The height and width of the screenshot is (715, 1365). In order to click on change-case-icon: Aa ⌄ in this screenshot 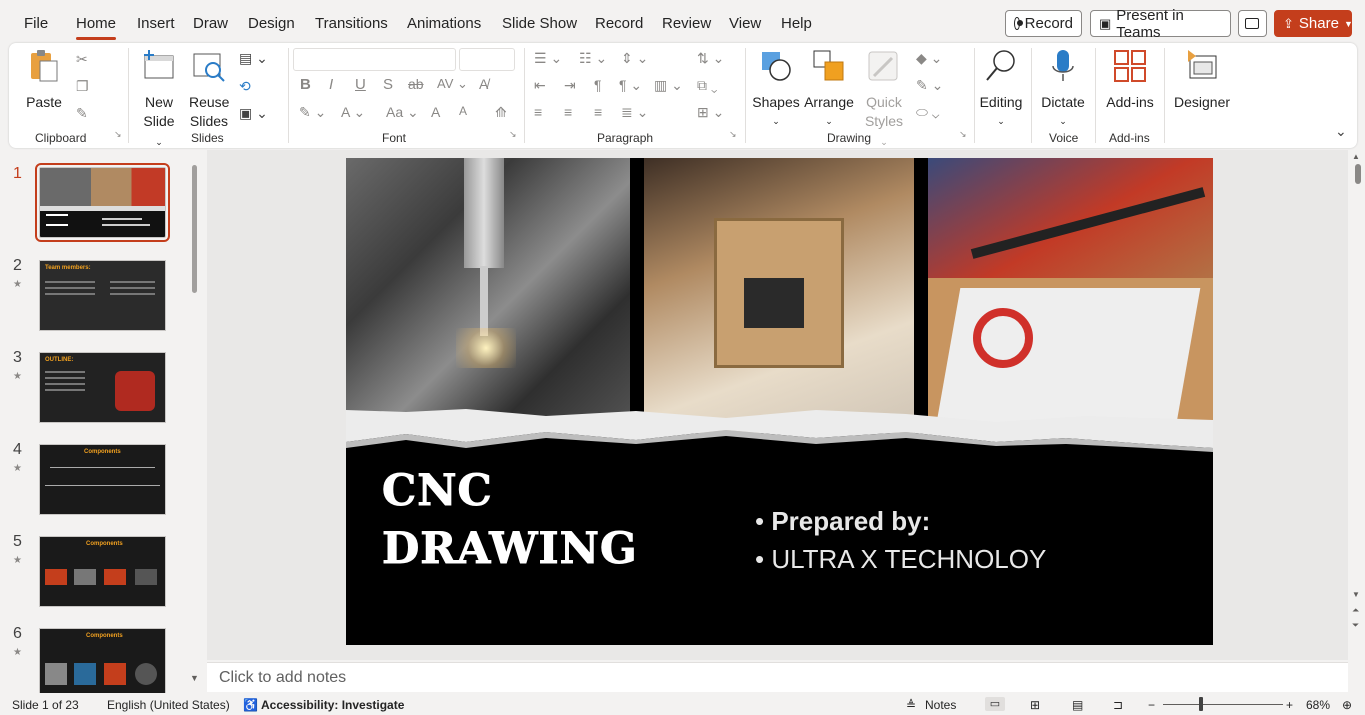, I will do `click(402, 112)`.